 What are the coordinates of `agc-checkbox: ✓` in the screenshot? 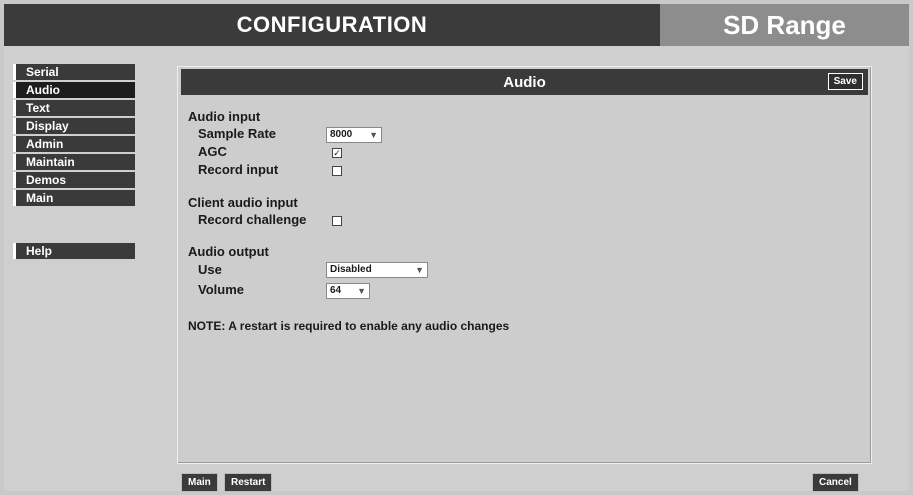 It's located at (337, 153).